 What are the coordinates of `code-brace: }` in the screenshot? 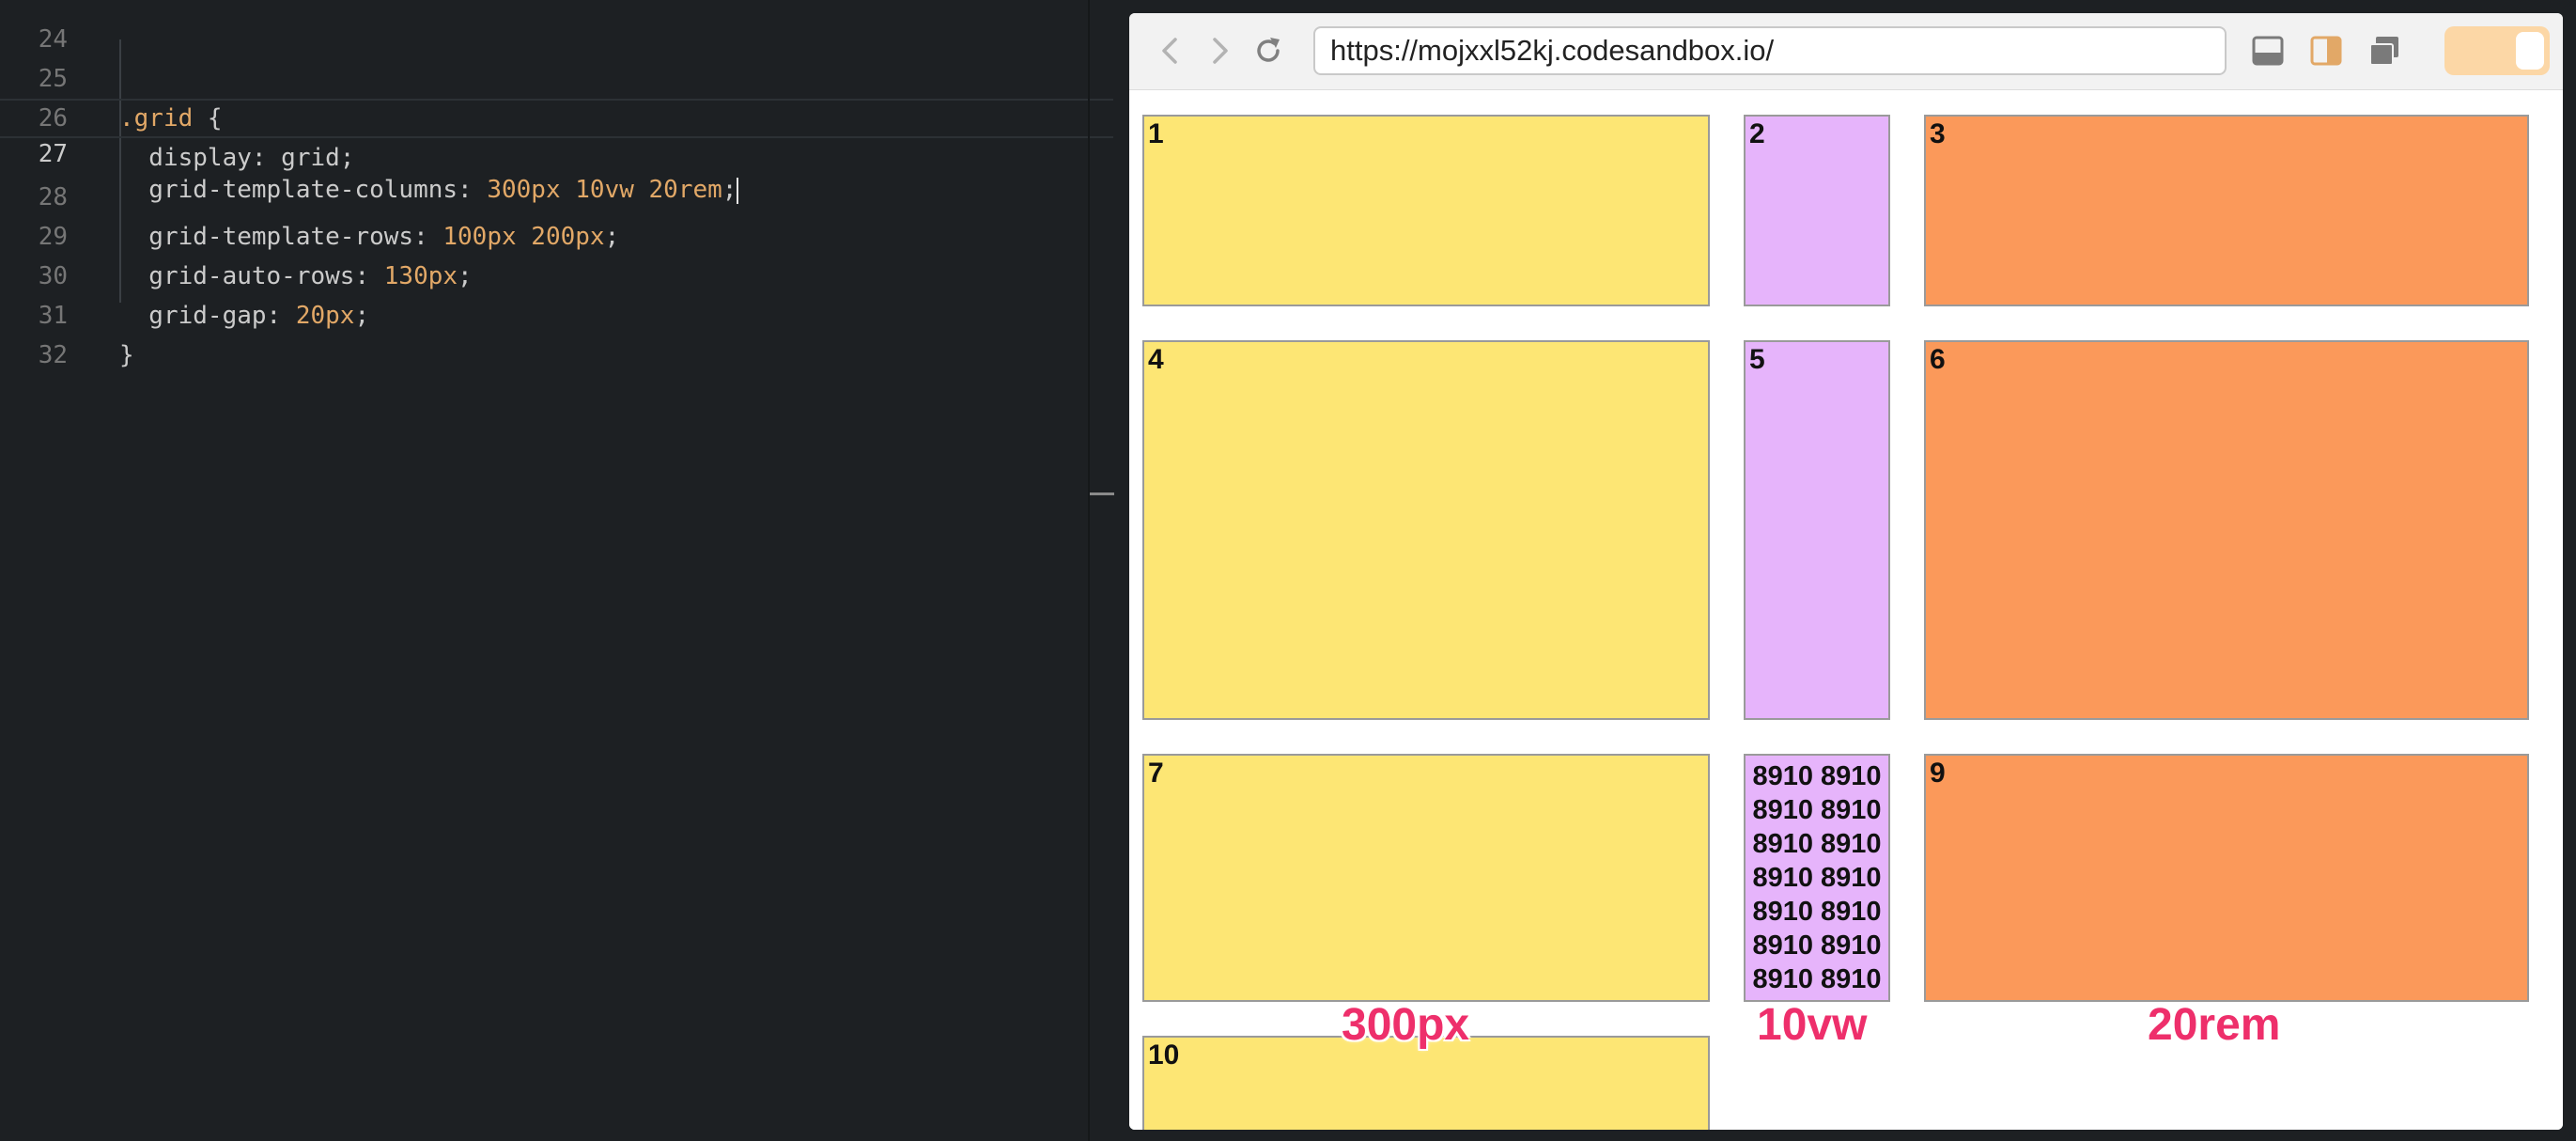 It's located at (126, 355).